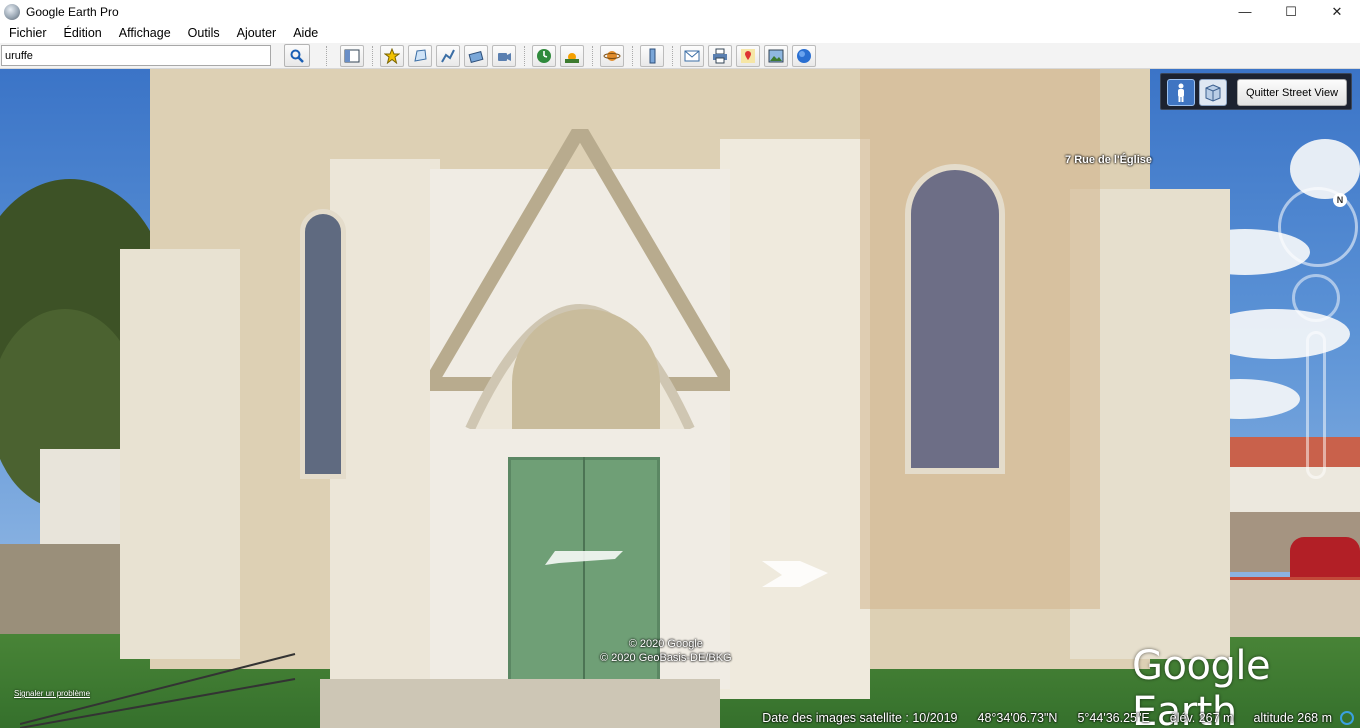  I want to click on earth-gallery-button, so click(804, 56).